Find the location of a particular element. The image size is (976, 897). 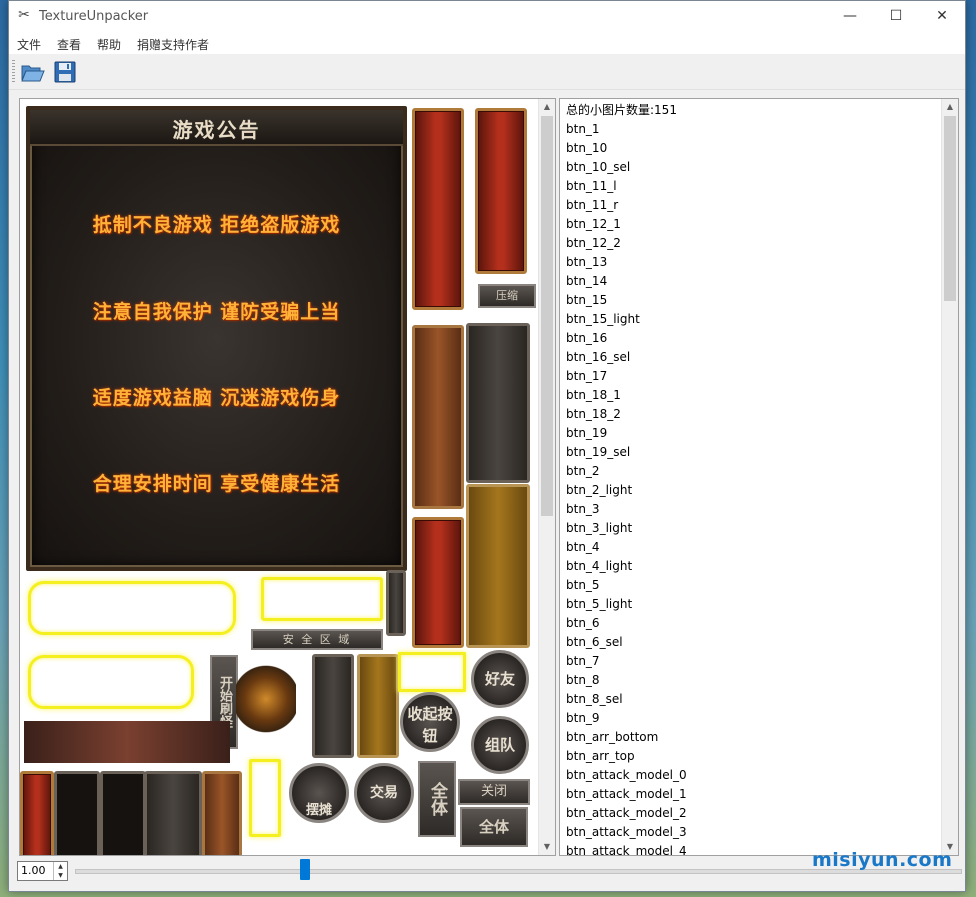

list-item: btn_4 is located at coordinates (583, 547).